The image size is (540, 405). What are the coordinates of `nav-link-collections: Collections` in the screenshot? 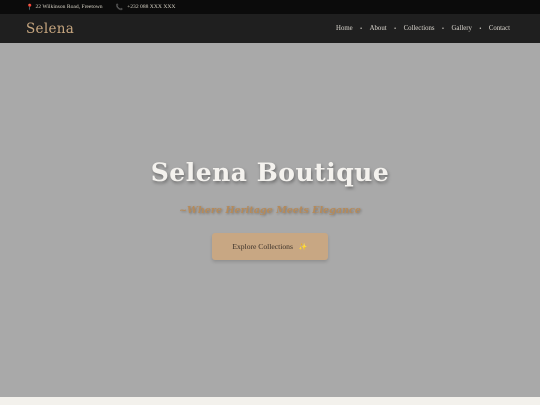 It's located at (419, 28).